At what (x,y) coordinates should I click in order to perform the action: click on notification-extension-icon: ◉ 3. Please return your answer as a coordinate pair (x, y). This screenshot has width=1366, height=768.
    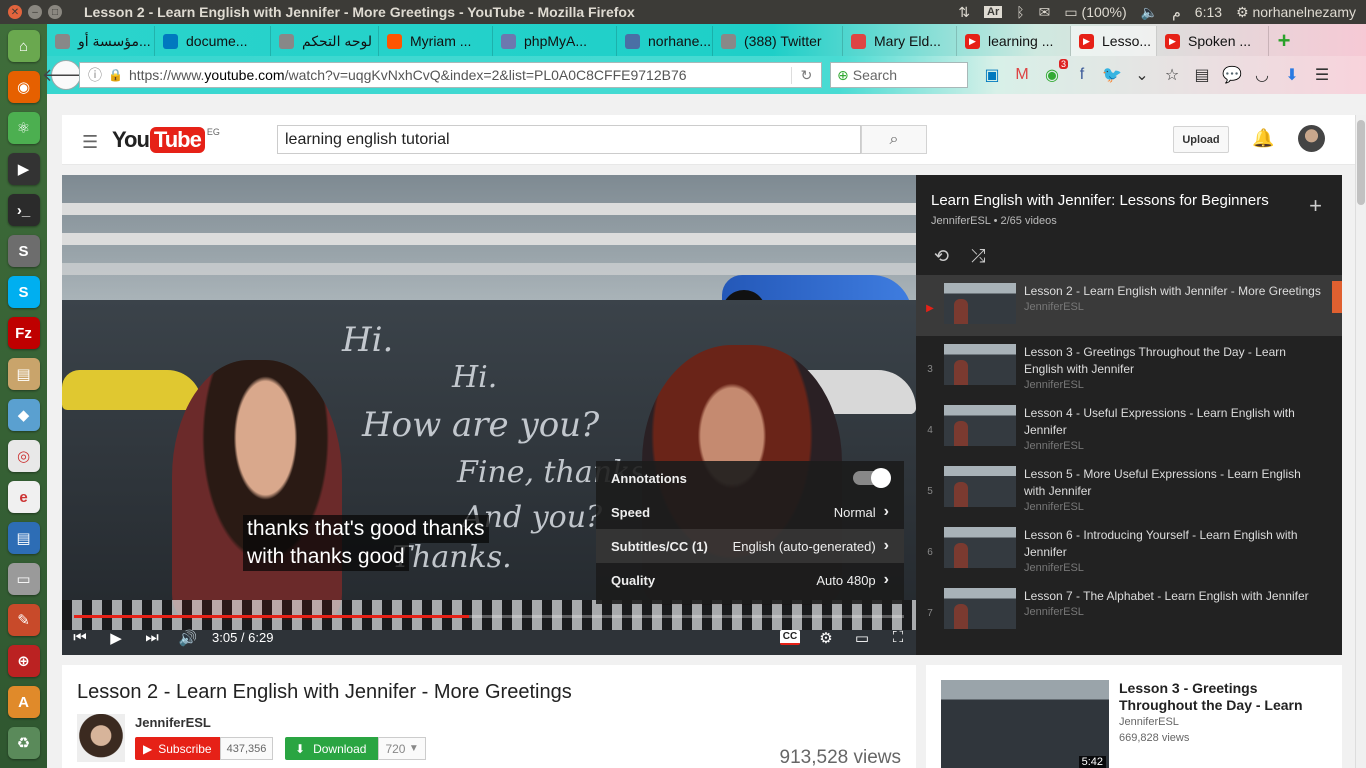
    Looking at the image, I should click on (1055, 72).